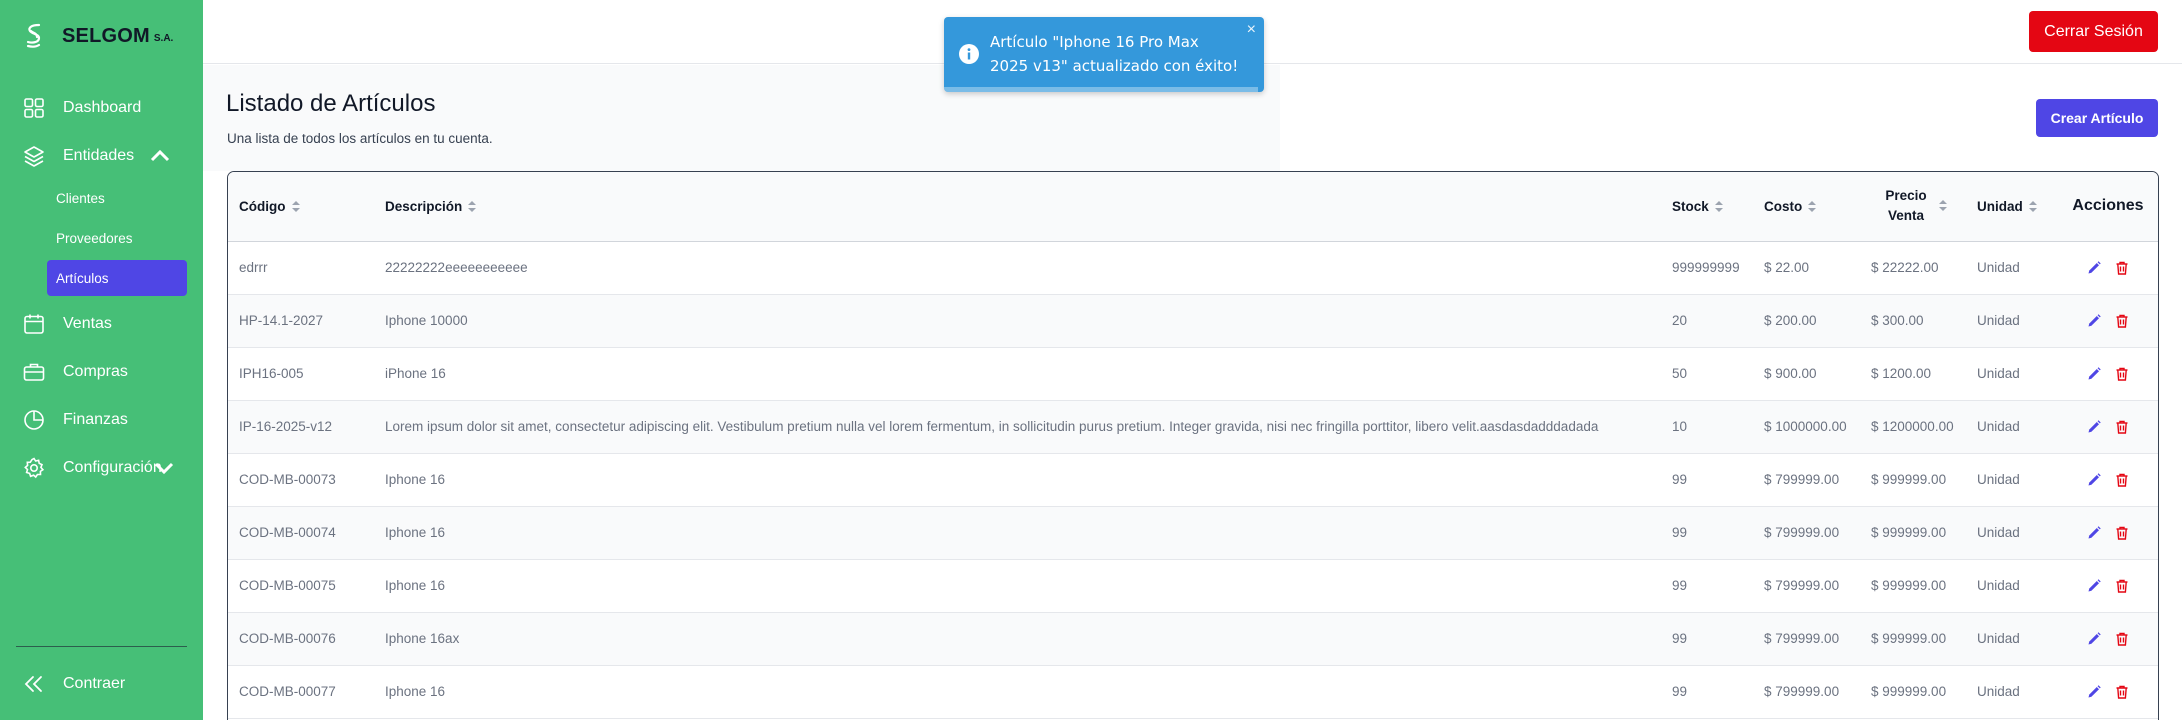 This screenshot has width=2182, height=720. I want to click on sidebar-item-configuracion: Configuración, so click(107, 468).